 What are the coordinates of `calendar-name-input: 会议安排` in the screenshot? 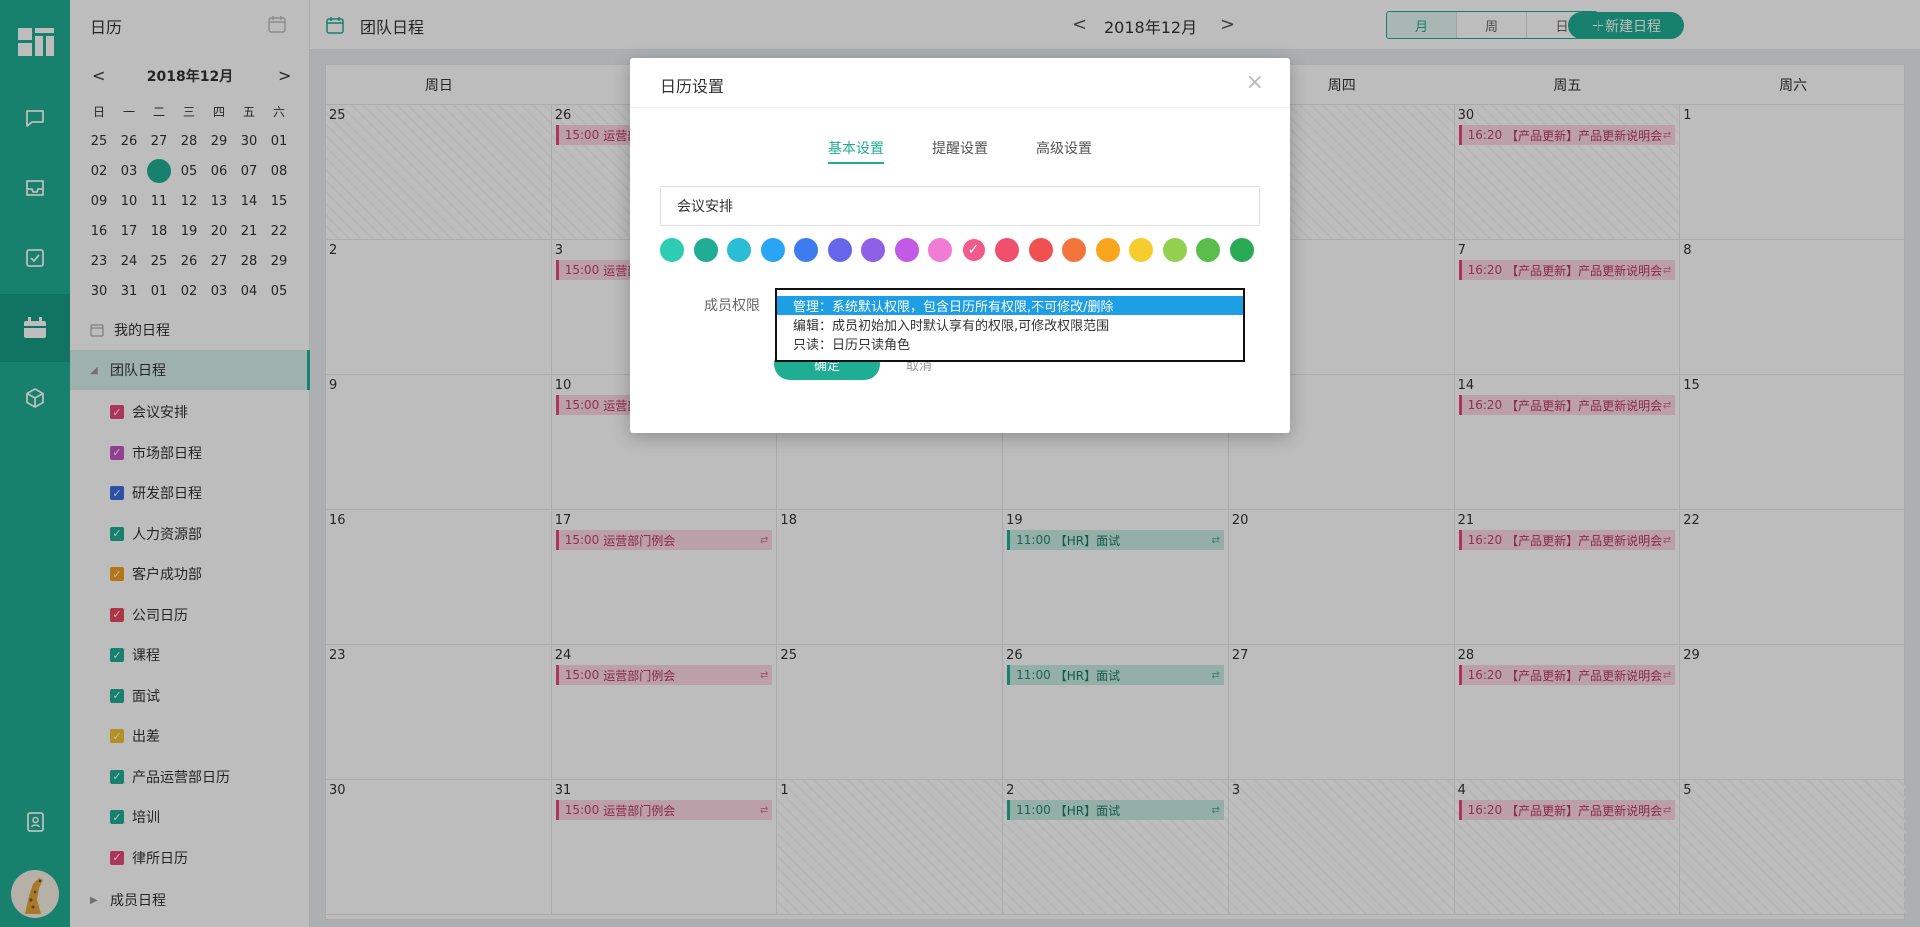 It's located at (960, 206).